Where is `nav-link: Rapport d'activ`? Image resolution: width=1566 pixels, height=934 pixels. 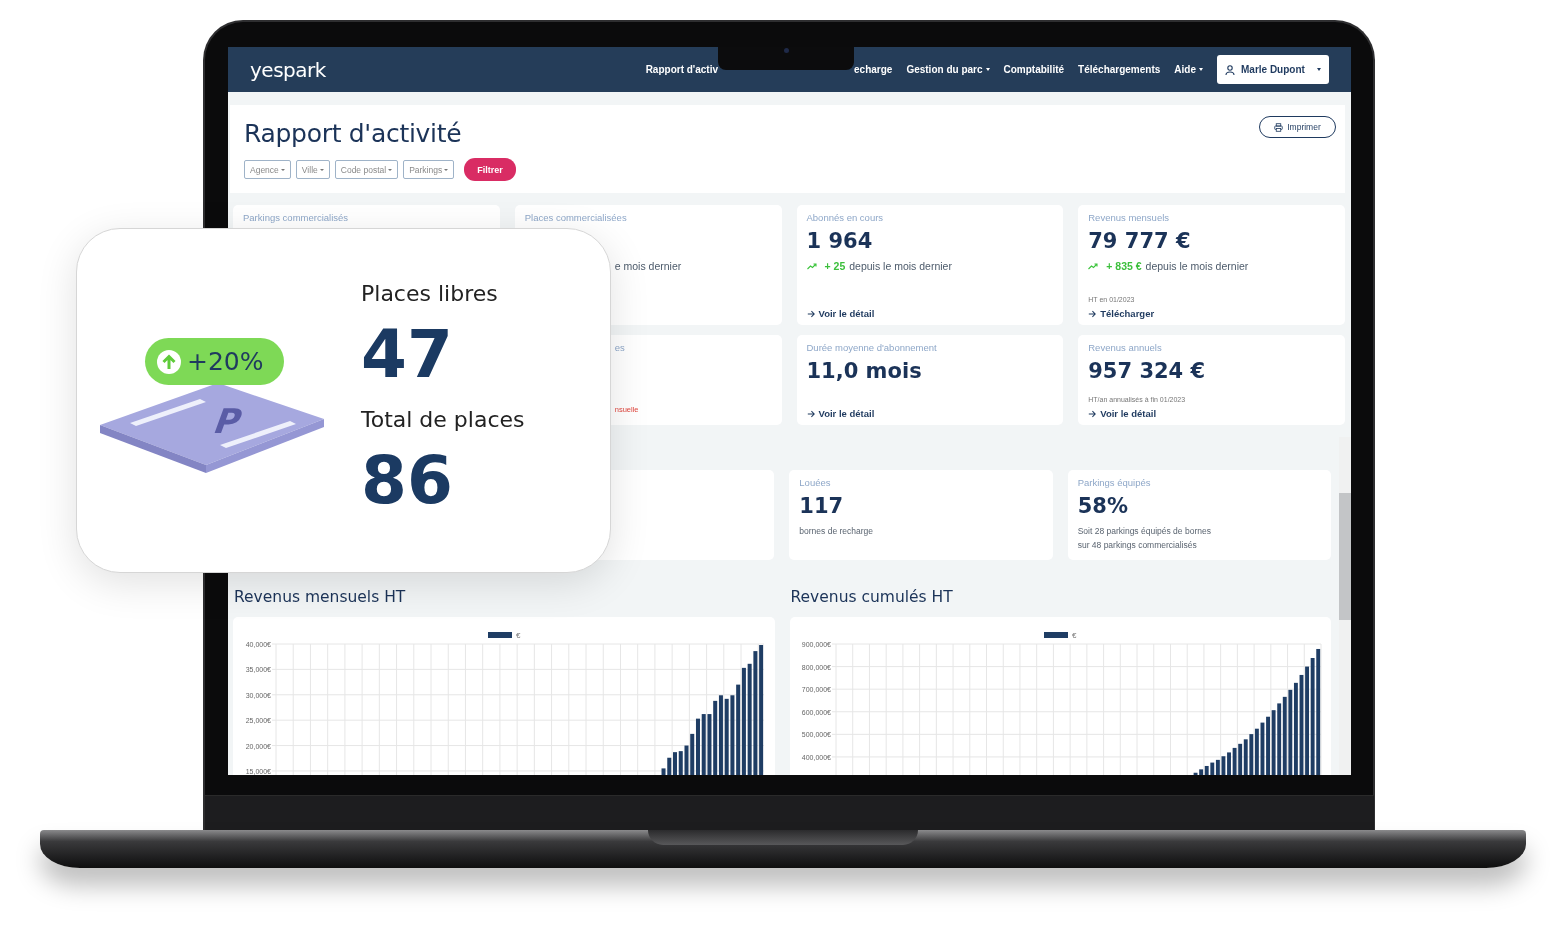 nav-link: Rapport d'activ is located at coordinates (681, 69).